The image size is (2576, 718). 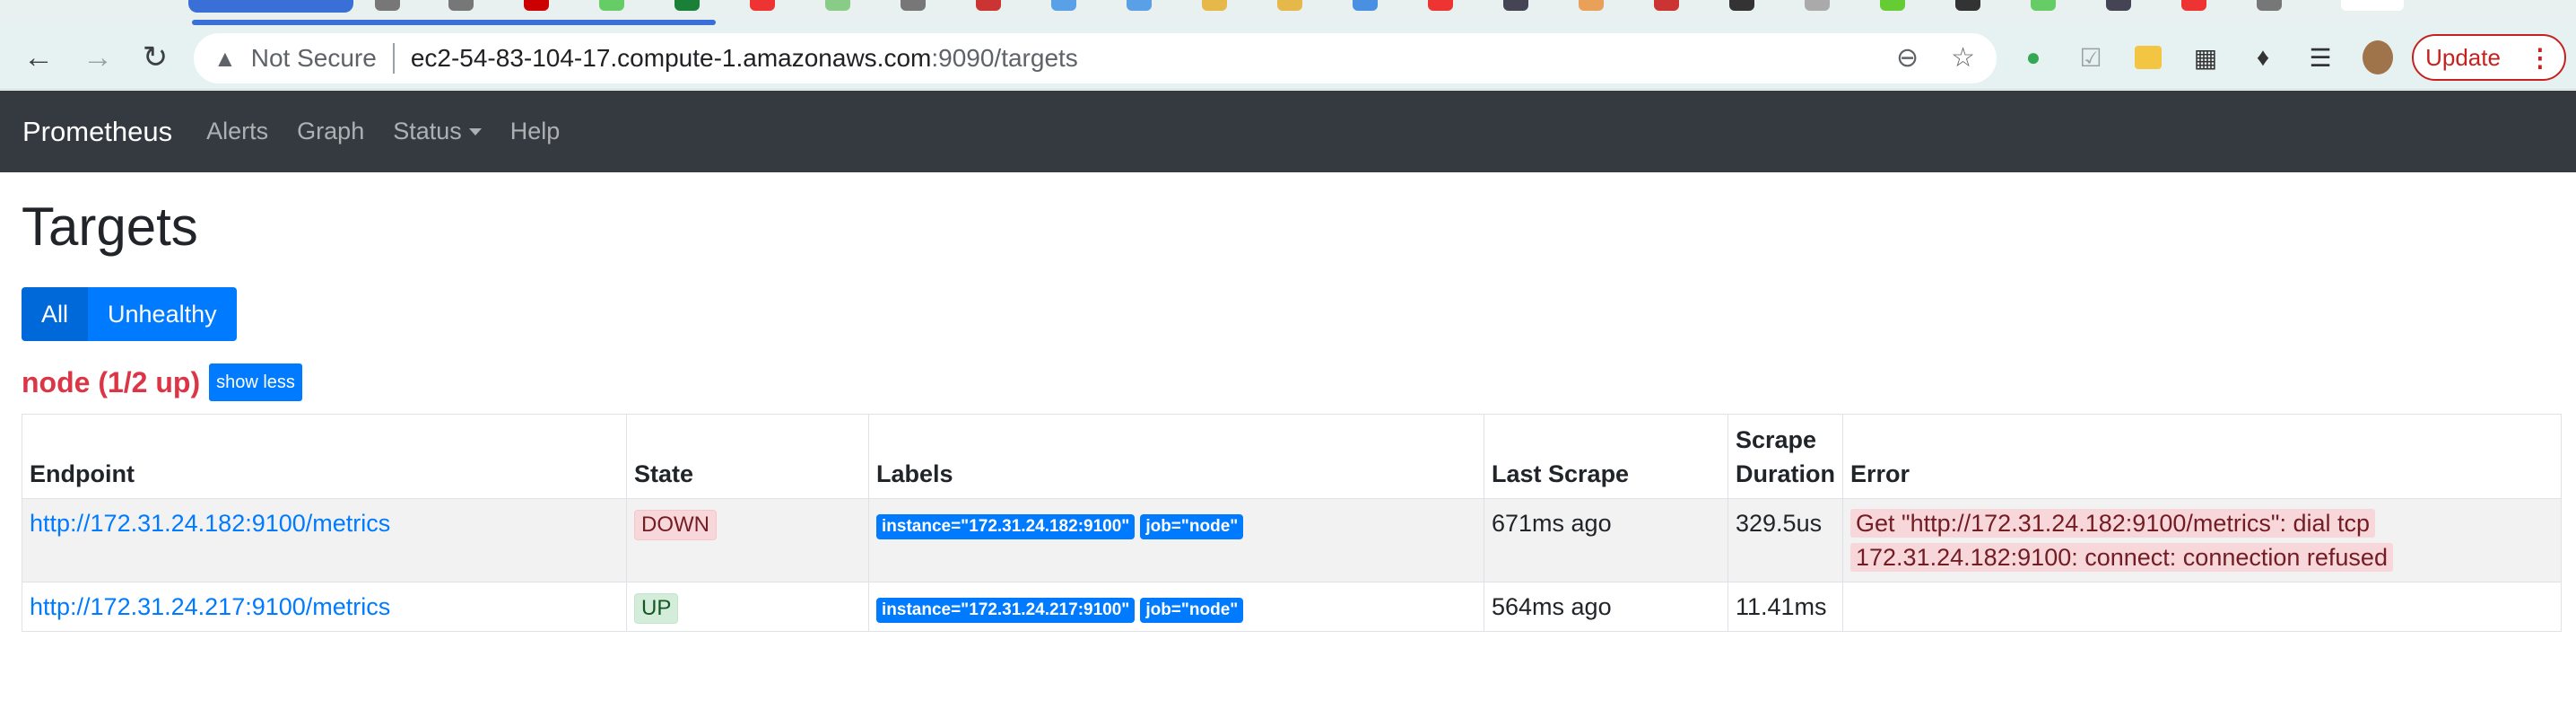 What do you see at coordinates (1004, 58) in the screenshot?
I see `url-path: :9090/targets` at bounding box center [1004, 58].